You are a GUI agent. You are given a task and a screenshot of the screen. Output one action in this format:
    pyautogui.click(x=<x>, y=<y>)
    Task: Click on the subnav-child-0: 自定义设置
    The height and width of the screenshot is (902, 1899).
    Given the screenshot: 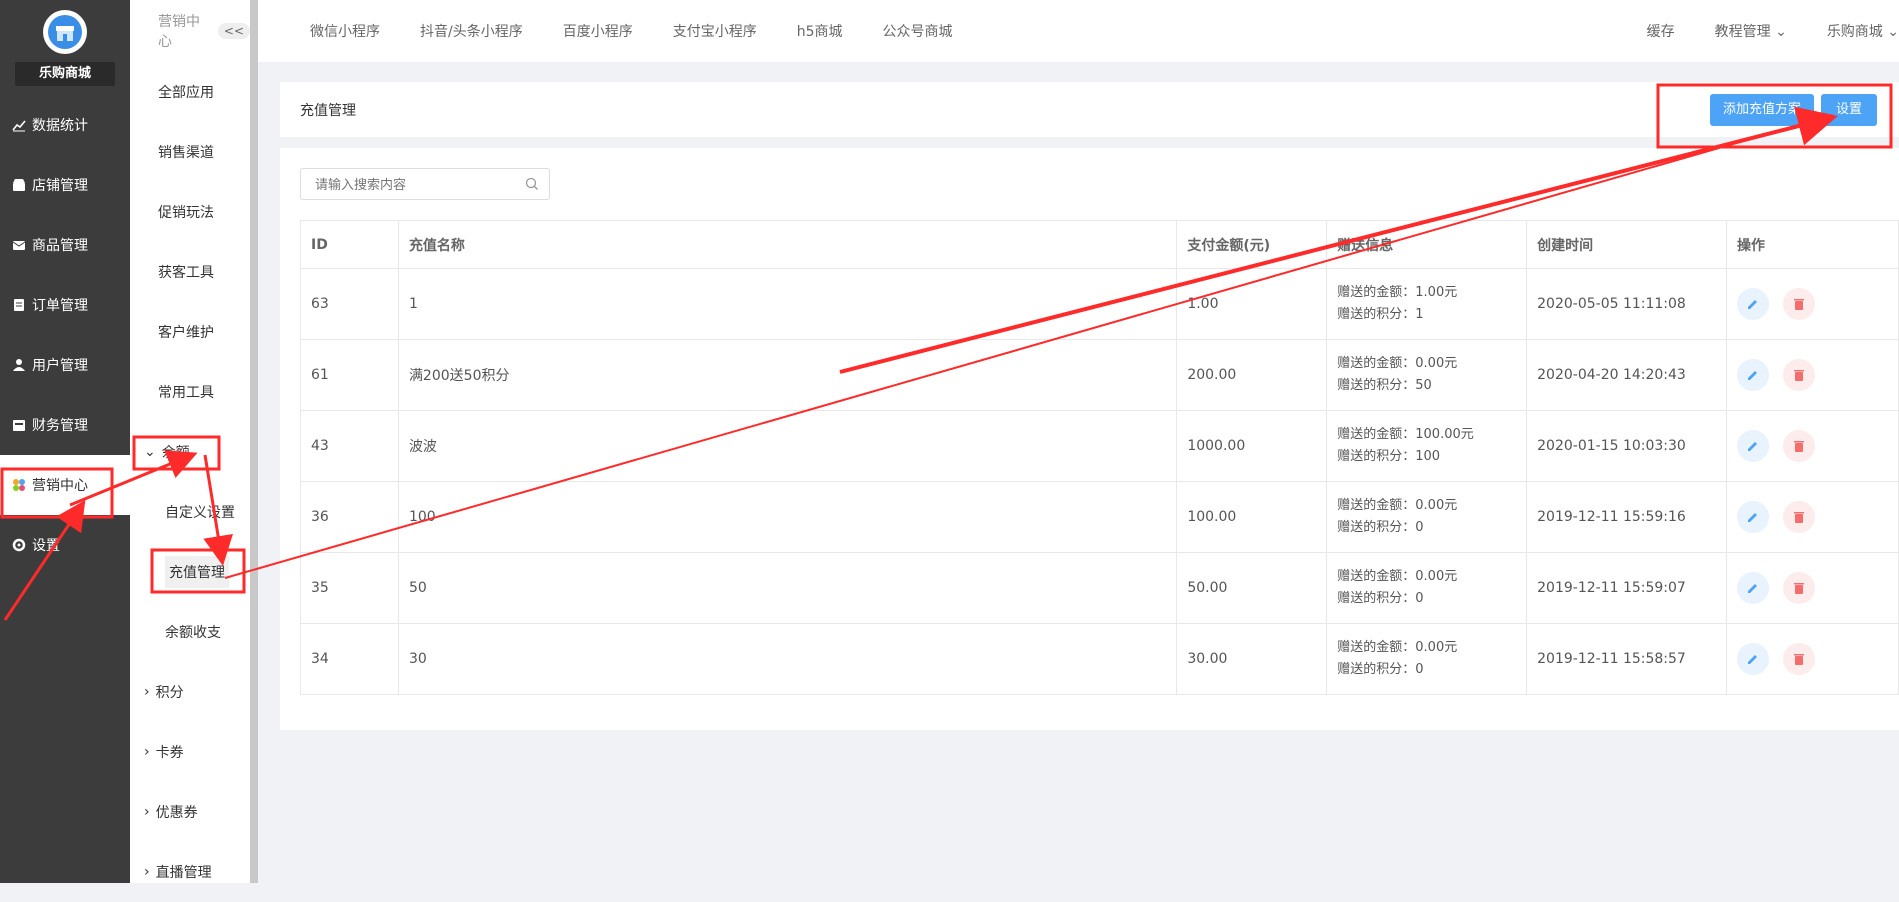 What is the action you would take?
    pyautogui.click(x=190, y=512)
    